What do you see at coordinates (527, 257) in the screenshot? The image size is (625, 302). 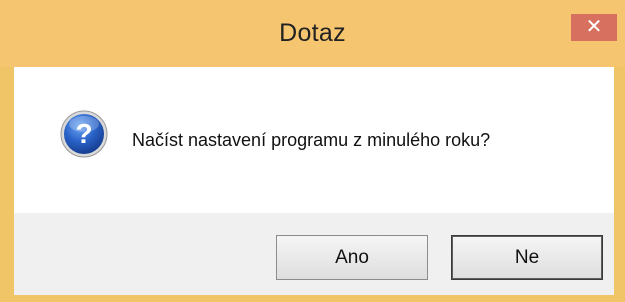 I see `no-button: Ne` at bounding box center [527, 257].